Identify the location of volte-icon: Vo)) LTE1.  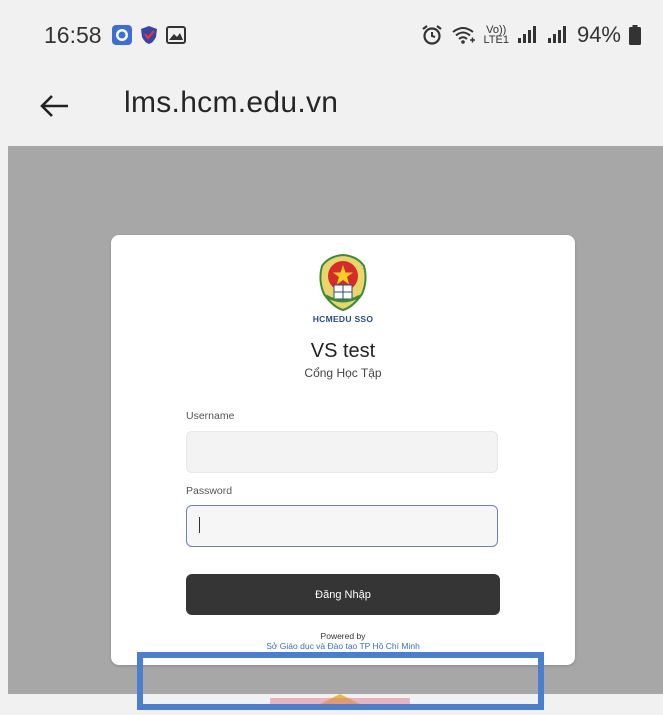
(496, 35).